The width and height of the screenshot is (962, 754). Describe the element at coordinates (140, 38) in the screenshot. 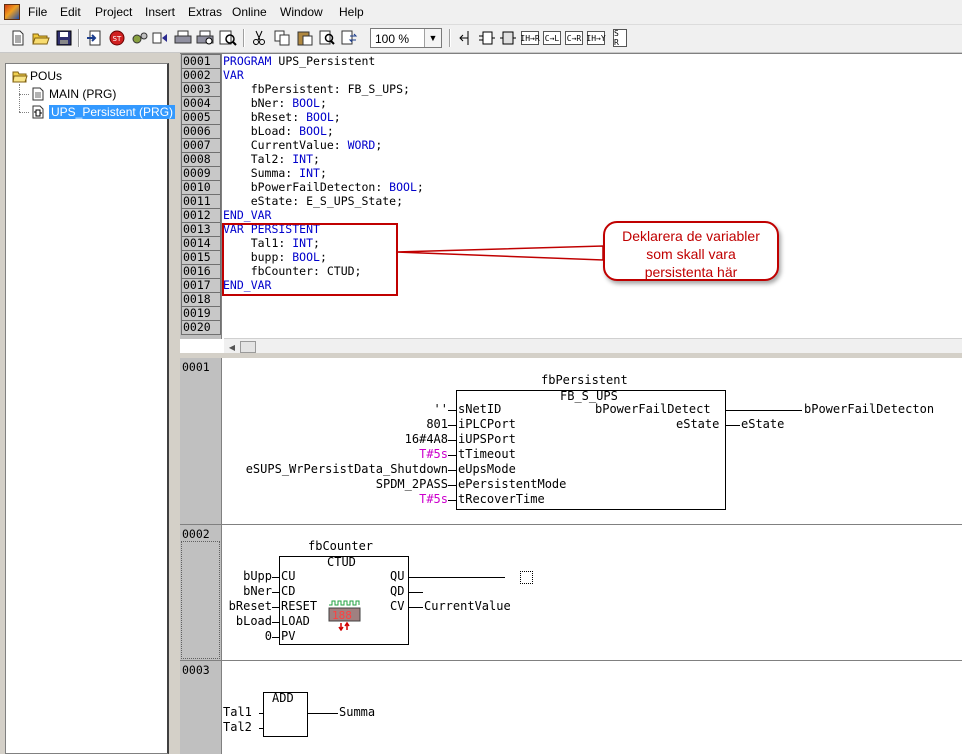

I see `build-icon` at that location.